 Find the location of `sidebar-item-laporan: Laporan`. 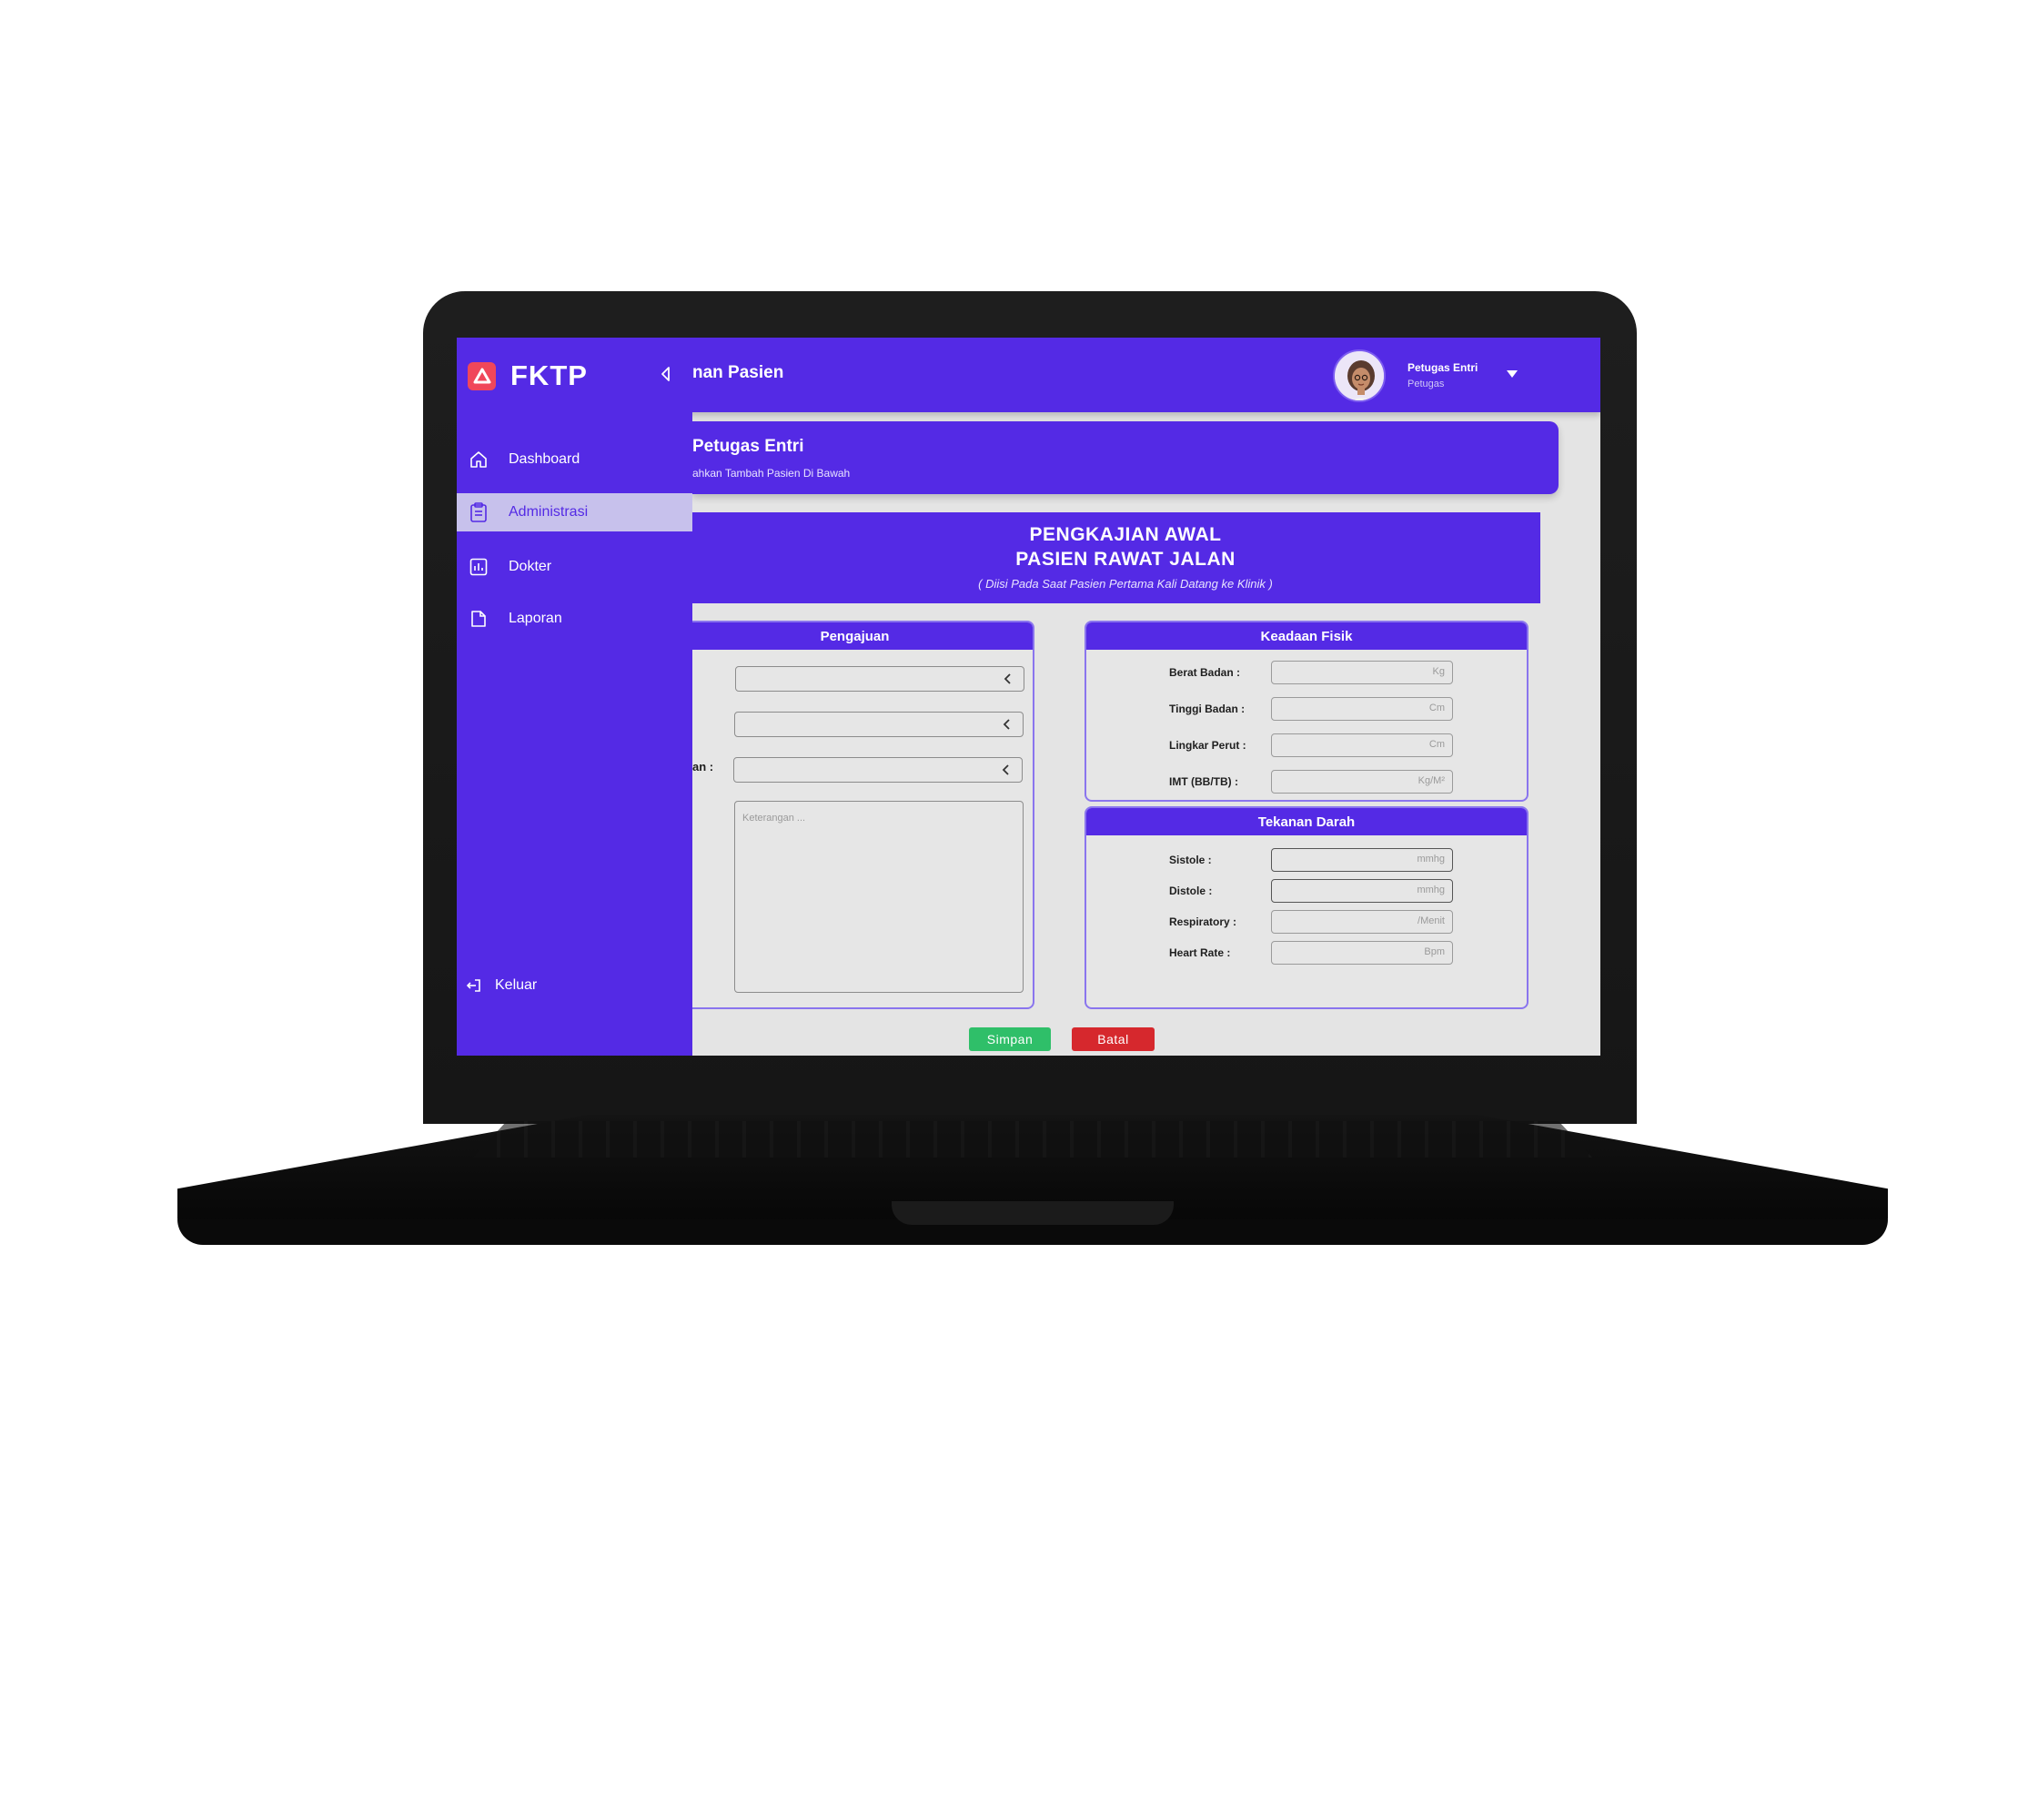

sidebar-item-laporan: Laporan is located at coordinates (574, 619).